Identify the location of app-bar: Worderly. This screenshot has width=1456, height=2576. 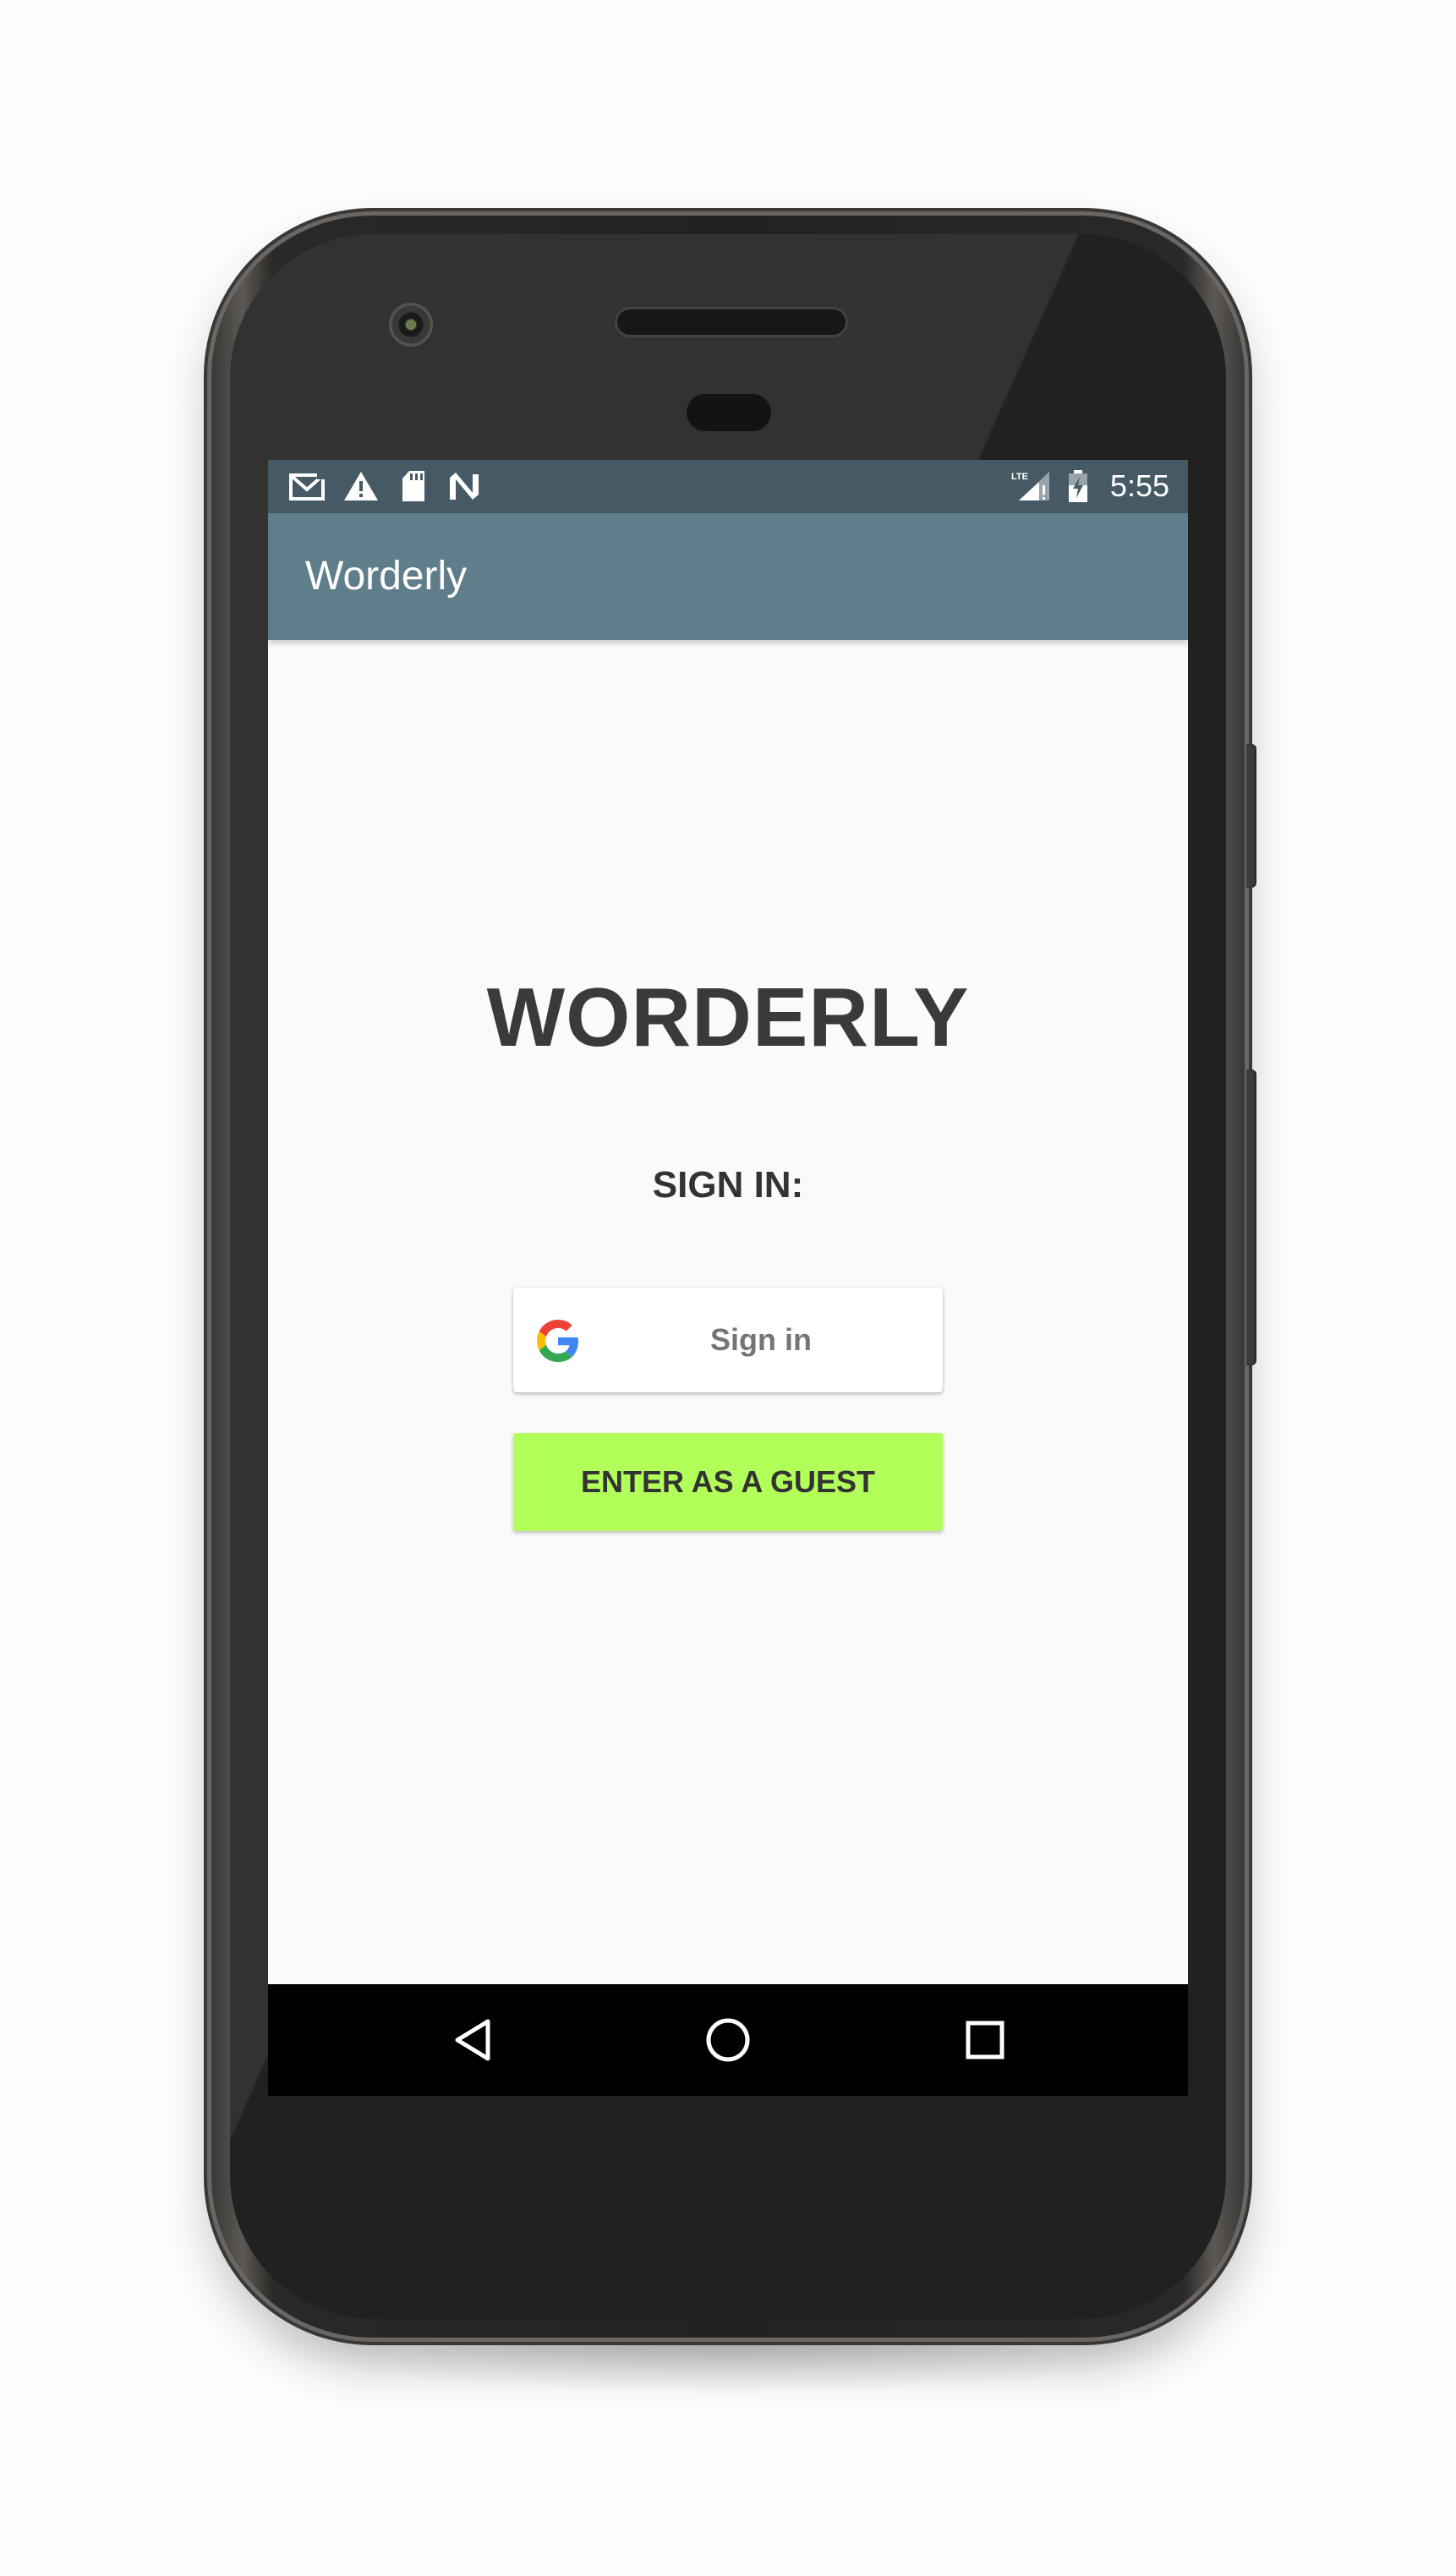
(728, 576).